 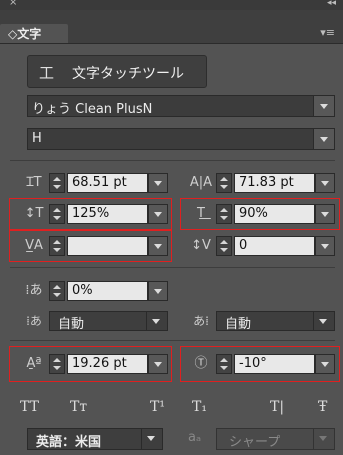 I want to click on font-size-input: 68.51 pt, so click(x=107, y=183).